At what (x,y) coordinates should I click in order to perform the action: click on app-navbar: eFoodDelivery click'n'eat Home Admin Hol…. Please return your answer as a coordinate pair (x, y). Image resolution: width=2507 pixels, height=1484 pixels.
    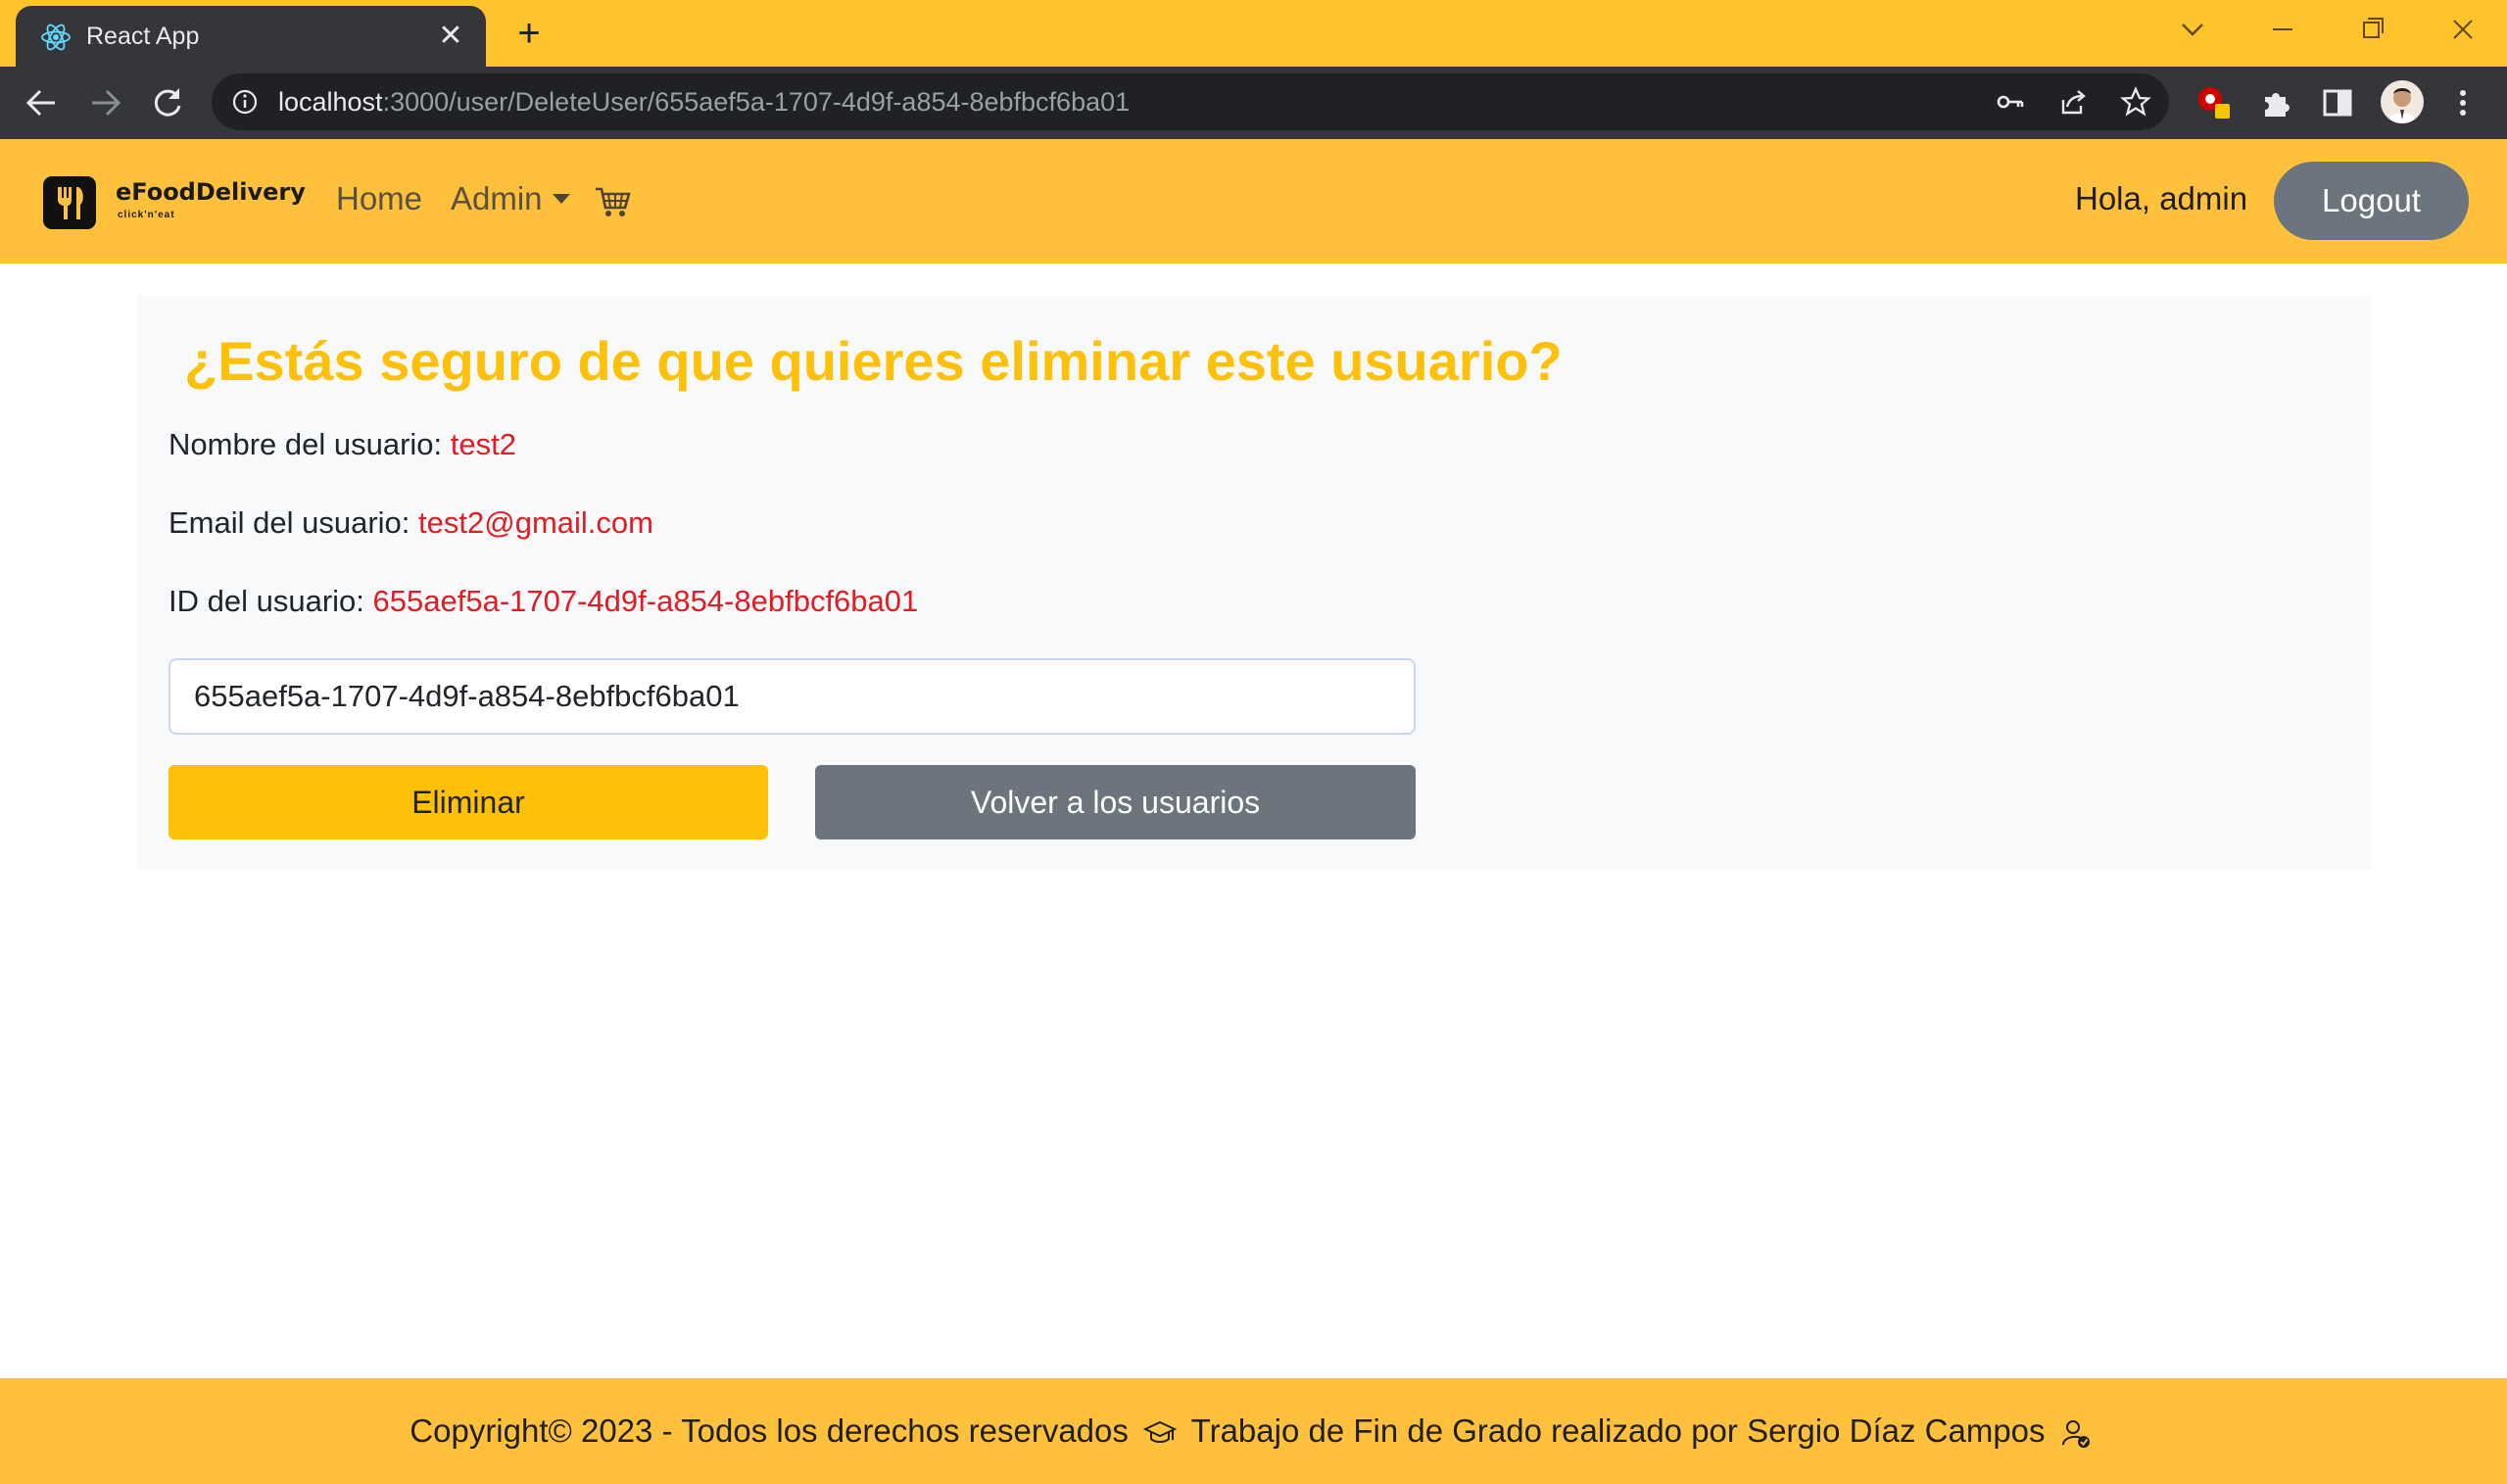
    Looking at the image, I should click on (1253, 201).